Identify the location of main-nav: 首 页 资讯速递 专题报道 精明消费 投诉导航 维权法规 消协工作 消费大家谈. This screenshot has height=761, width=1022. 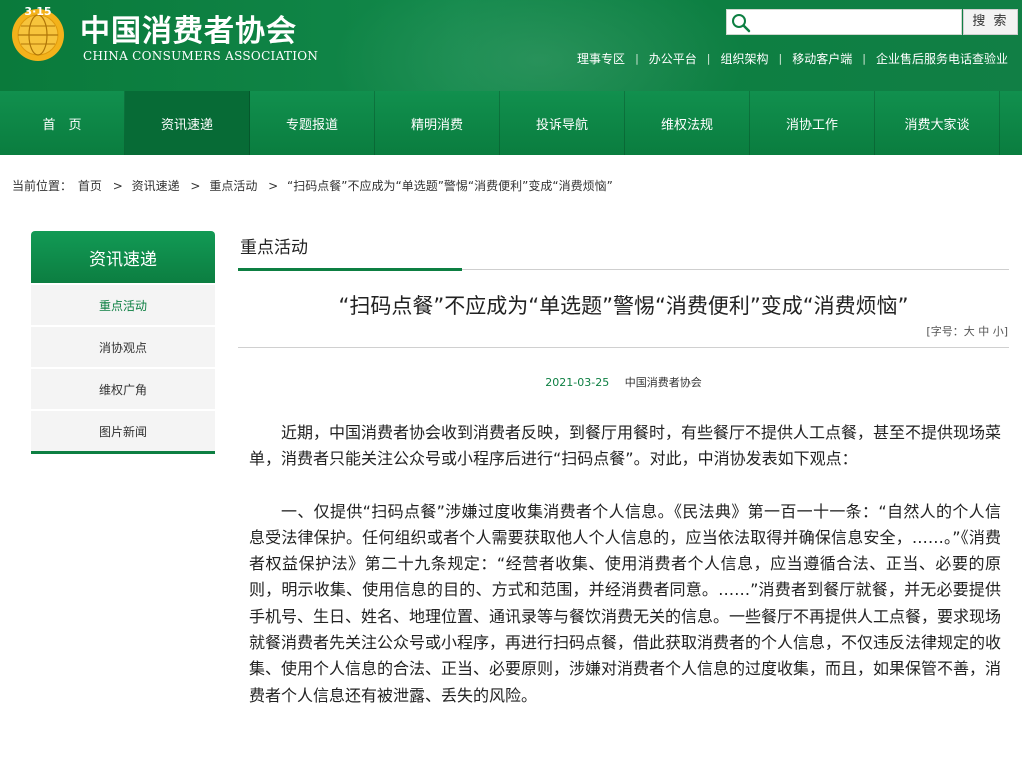
(511, 123).